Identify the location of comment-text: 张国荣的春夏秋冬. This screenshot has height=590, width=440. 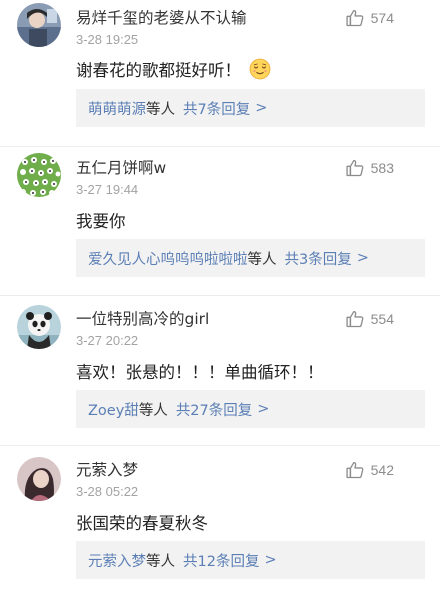
(142, 523).